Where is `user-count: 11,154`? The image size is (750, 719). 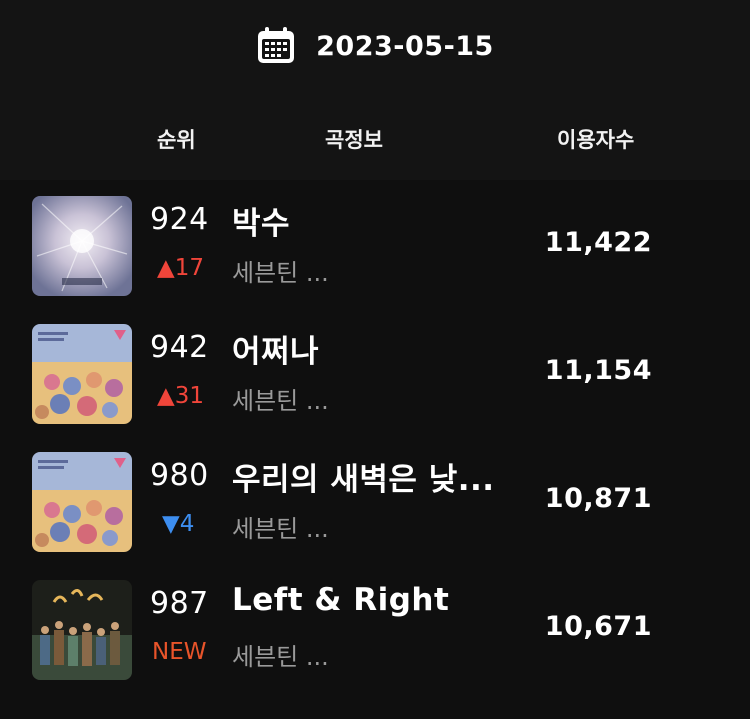 user-count: 11,154 is located at coordinates (598, 370).